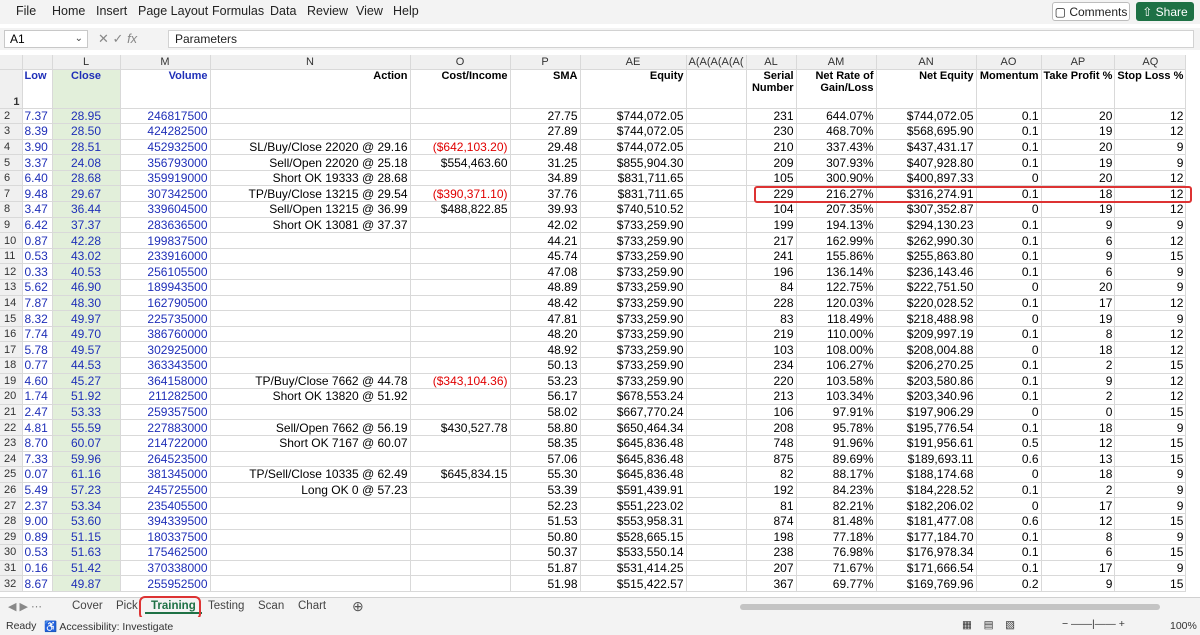 Image resolution: width=1200 pixels, height=635 pixels. What do you see at coordinates (836, 256) in the screenshot?
I see `cell-am: 155.86%` at bounding box center [836, 256].